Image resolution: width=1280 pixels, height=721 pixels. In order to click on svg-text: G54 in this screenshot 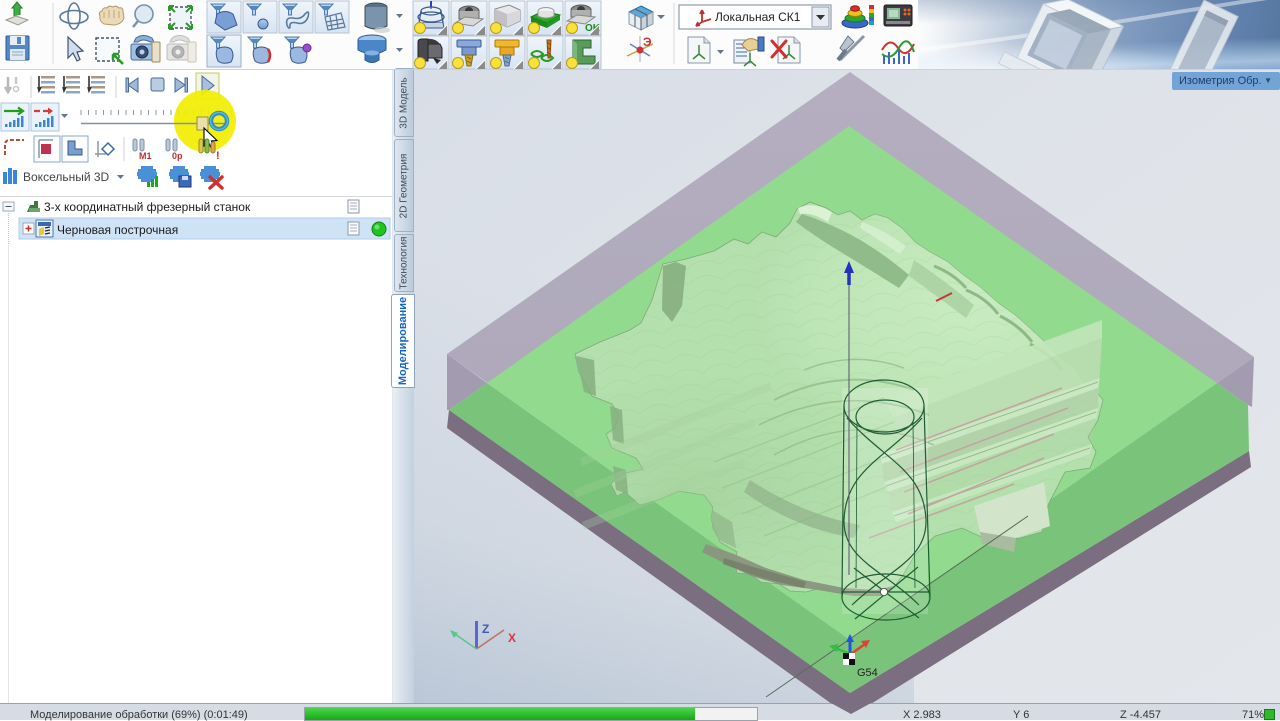, I will do `click(867, 673)`.